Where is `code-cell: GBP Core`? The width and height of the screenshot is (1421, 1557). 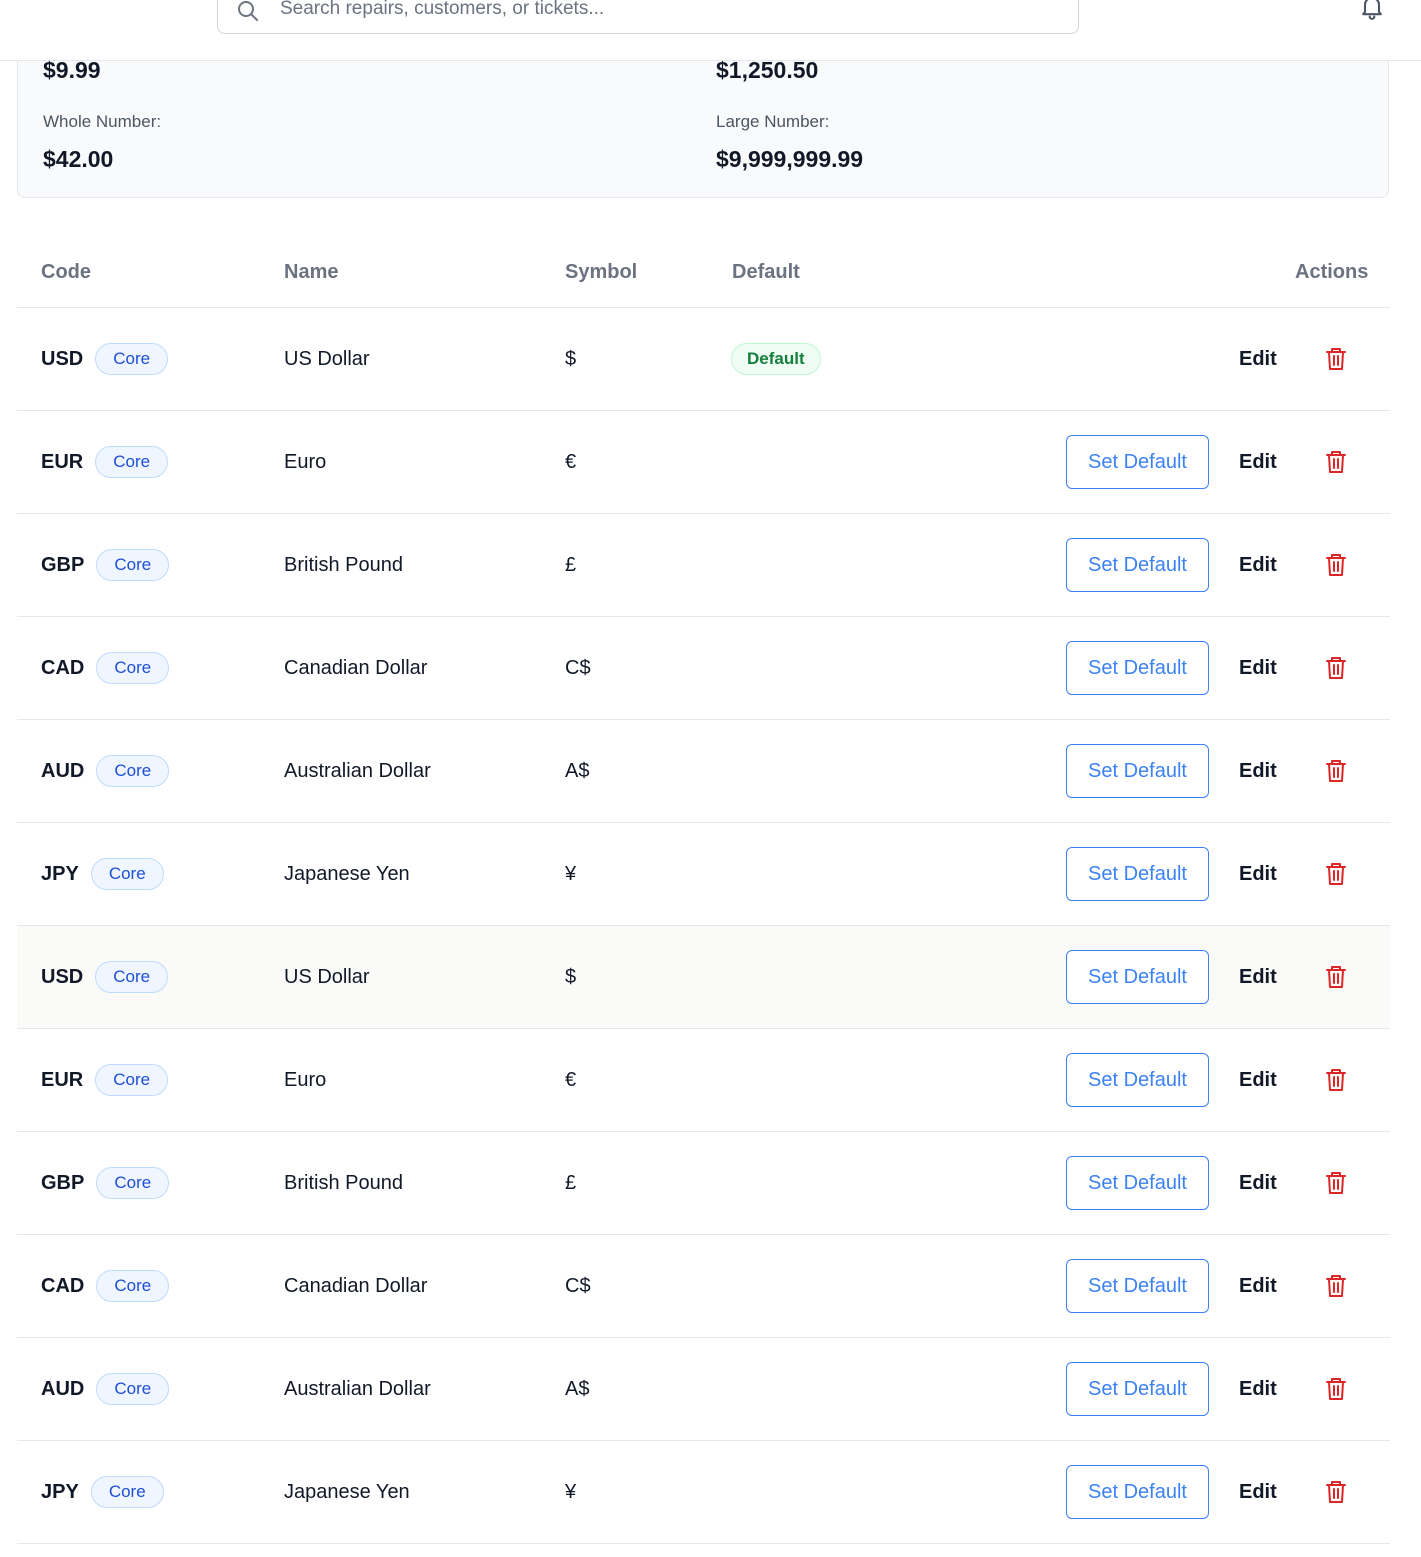 code-cell: GBP Core is located at coordinates (105, 1183).